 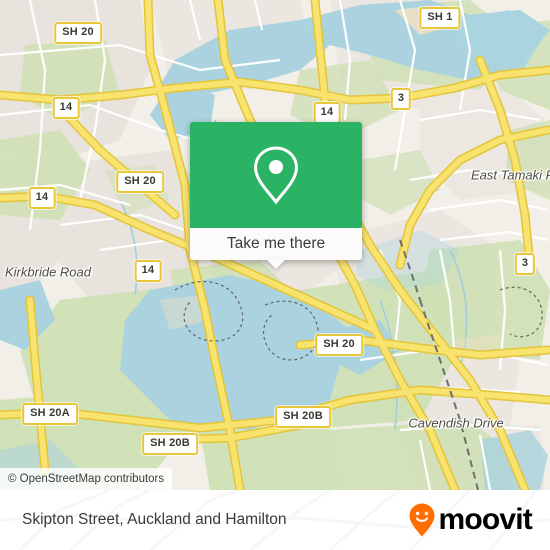 I want to click on map-pin-icon, so click(x=276, y=175).